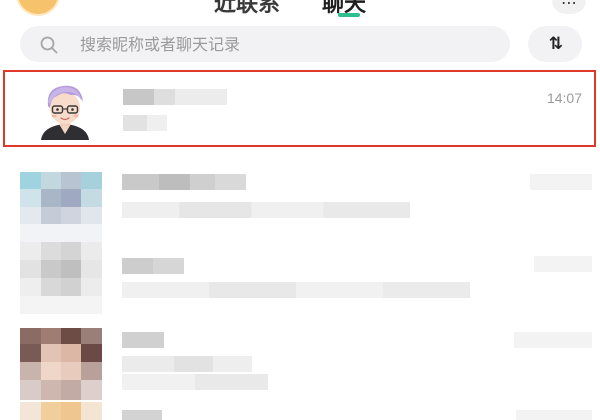 This screenshot has height=420, width=600. Describe the element at coordinates (300, 11) in the screenshot. I see `top-bar: 近联系 聊天 ⋯` at that location.